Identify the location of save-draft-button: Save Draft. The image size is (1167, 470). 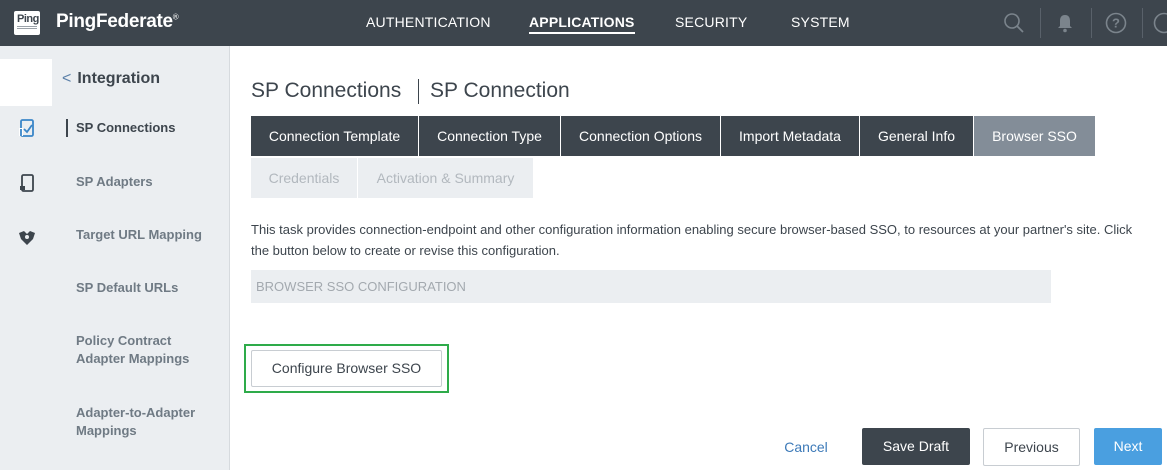
(916, 446).